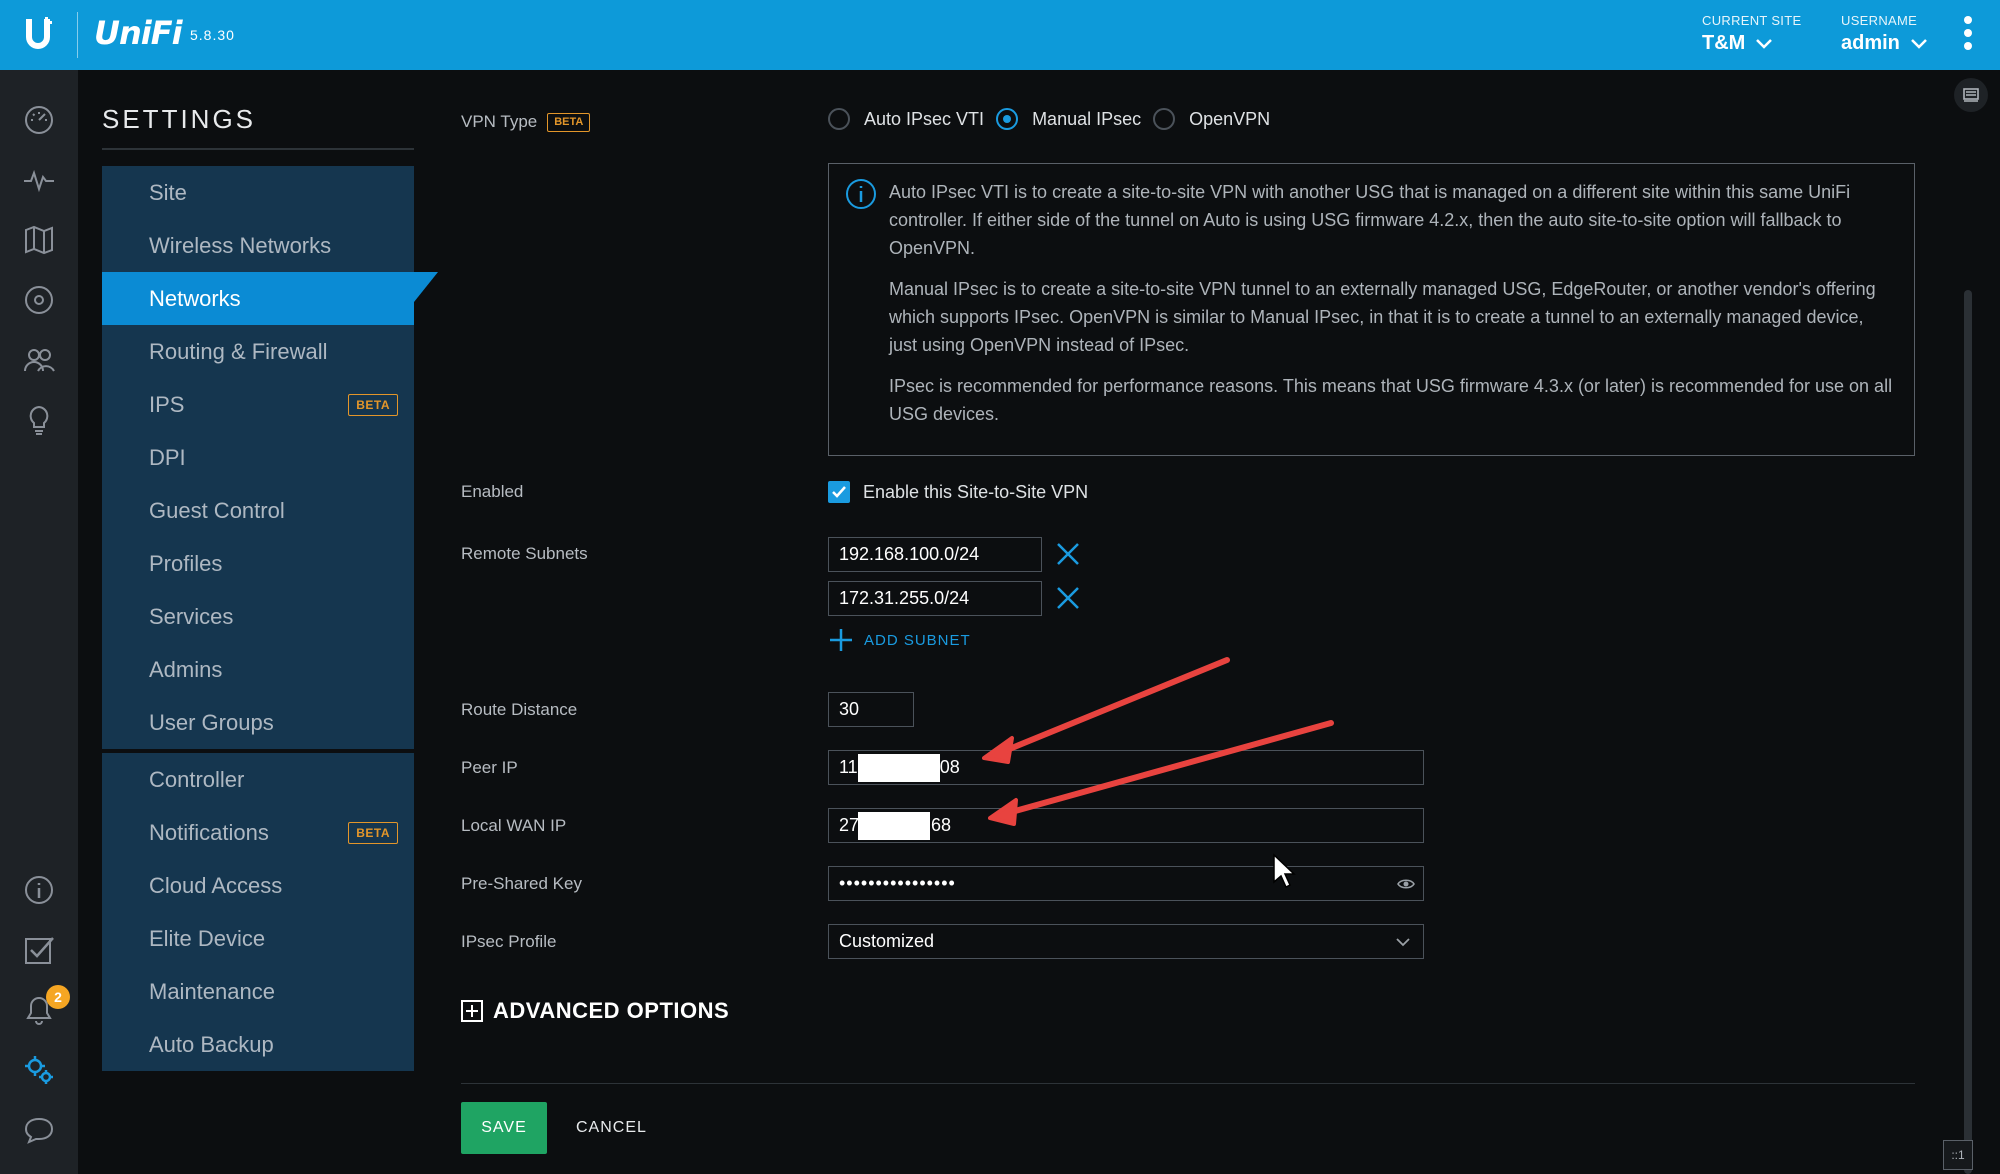 The width and height of the screenshot is (2000, 1174). I want to click on username-selector: USERNAME admin, so click(1884, 34).